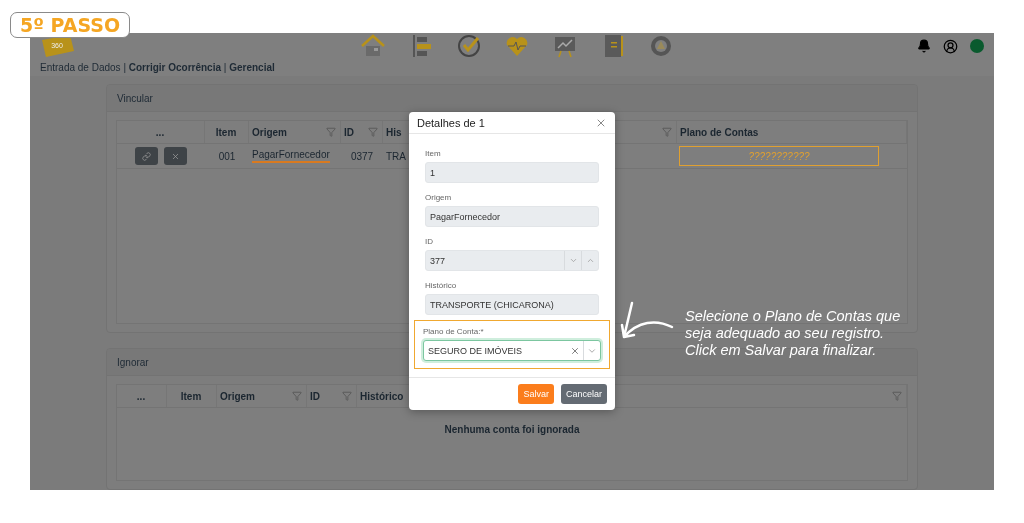  Describe the element at coordinates (441, 285) in the screenshot. I see `field-label: Histórico` at that location.